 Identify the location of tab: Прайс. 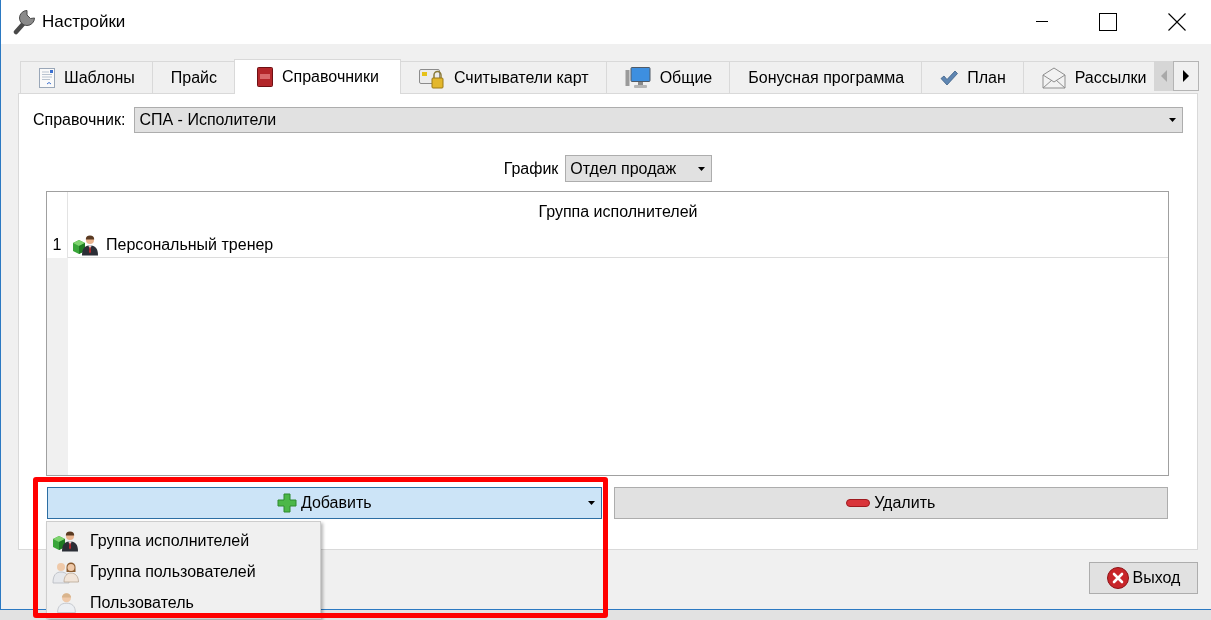
(192, 77).